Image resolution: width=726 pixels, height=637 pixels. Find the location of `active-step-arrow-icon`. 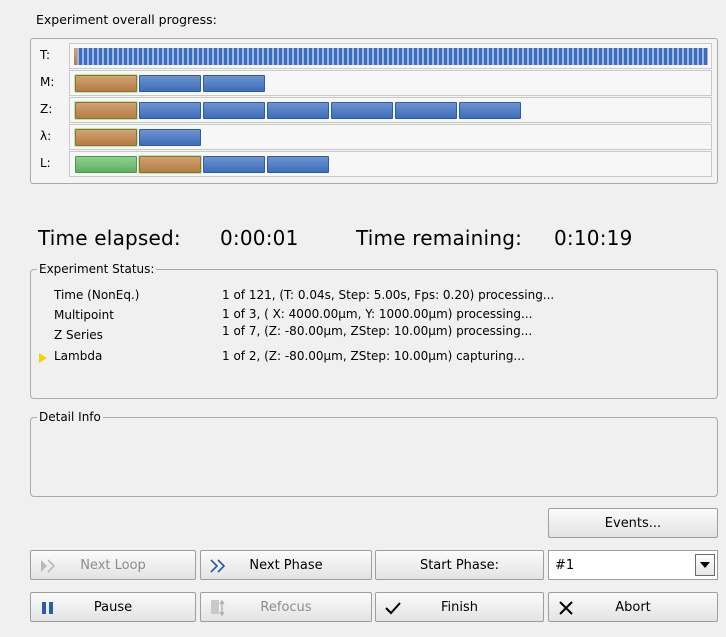

active-step-arrow-icon is located at coordinates (43, 358).